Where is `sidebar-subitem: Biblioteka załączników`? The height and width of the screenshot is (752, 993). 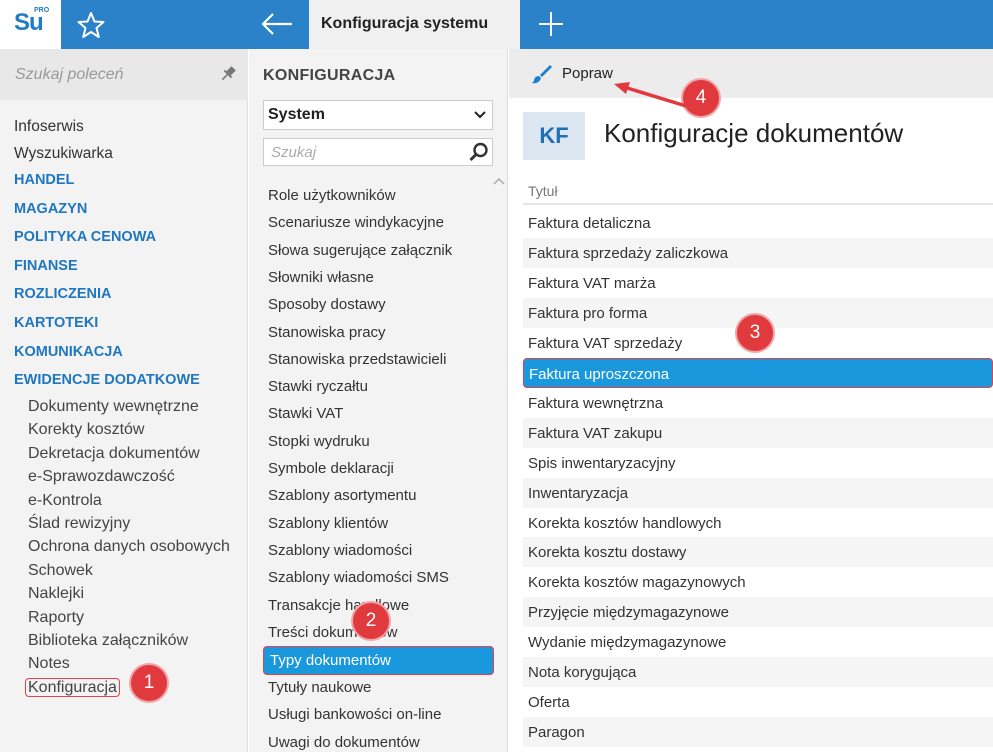 sidebar-subitem: Biblioteka załączników is located at coordinates (108, 641).